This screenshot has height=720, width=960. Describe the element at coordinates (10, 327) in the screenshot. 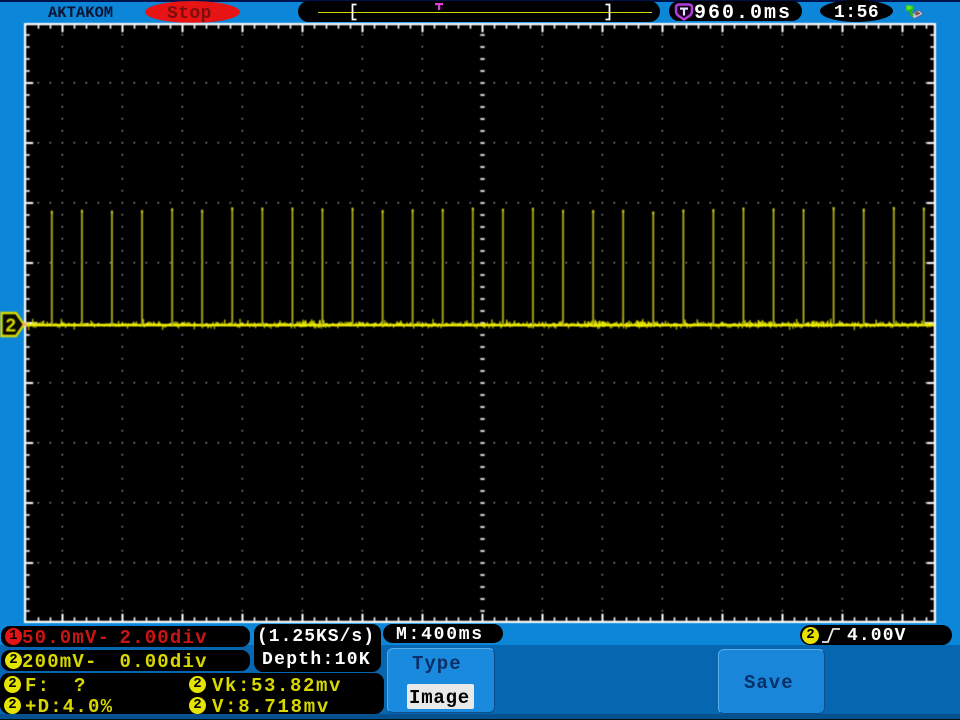

I see `svg-text: 2` at that location.